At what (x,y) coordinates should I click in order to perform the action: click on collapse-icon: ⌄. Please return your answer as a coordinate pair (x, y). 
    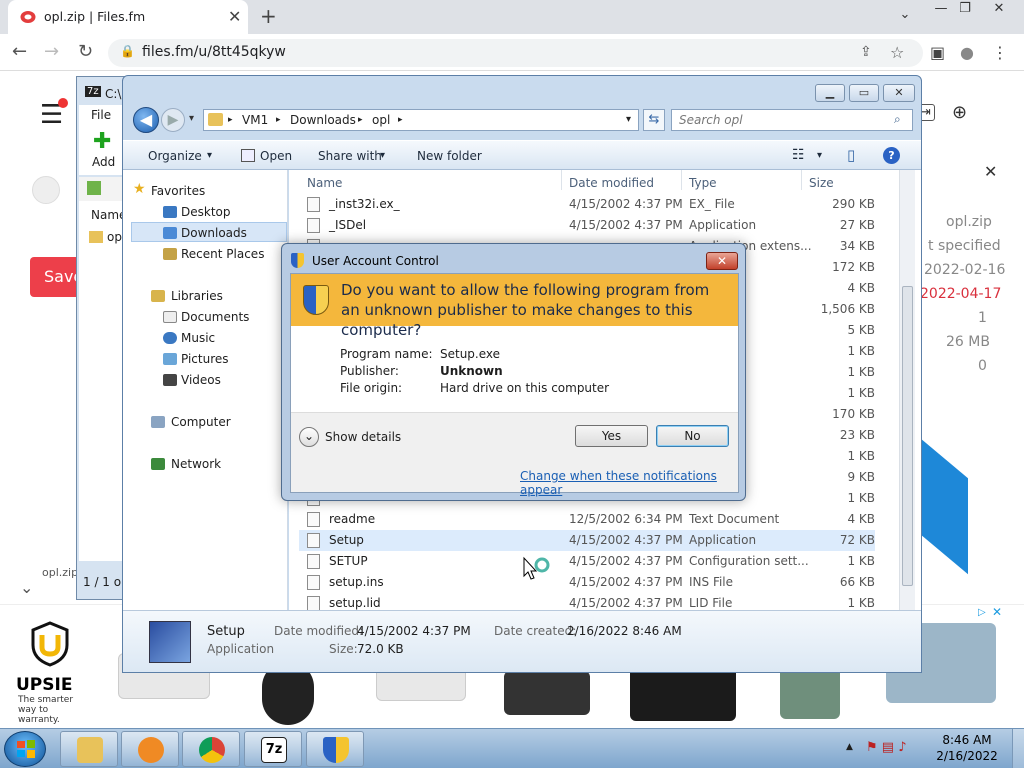
    Looking at the image, I should click on (26, 587).